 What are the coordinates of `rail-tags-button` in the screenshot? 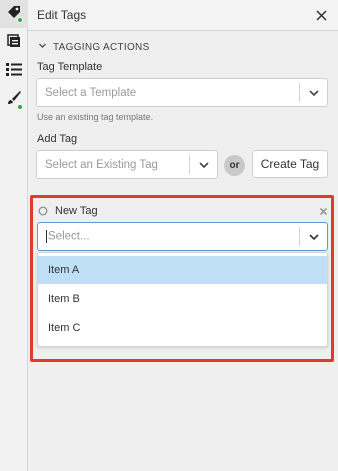 It's located at (14, 14).